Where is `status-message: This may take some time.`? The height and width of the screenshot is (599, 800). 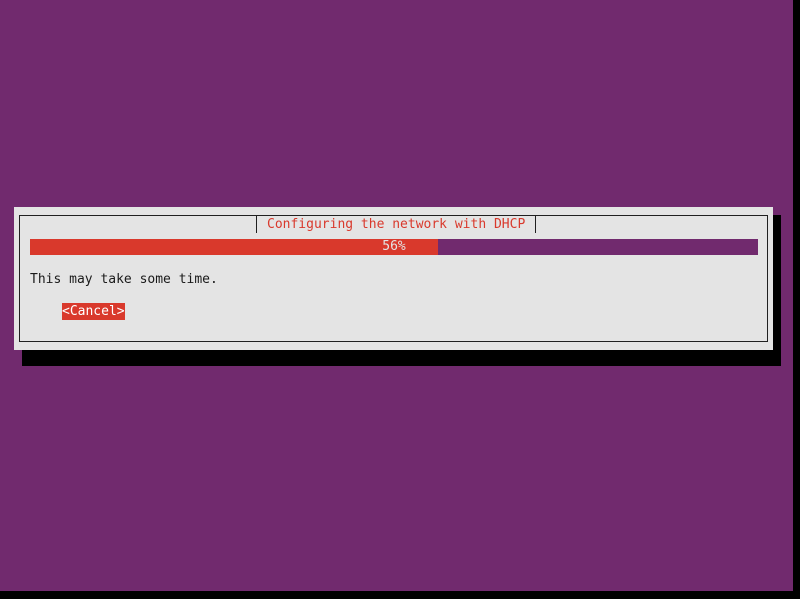
status-message: This may take some time. is located at coordinates (124, 279).